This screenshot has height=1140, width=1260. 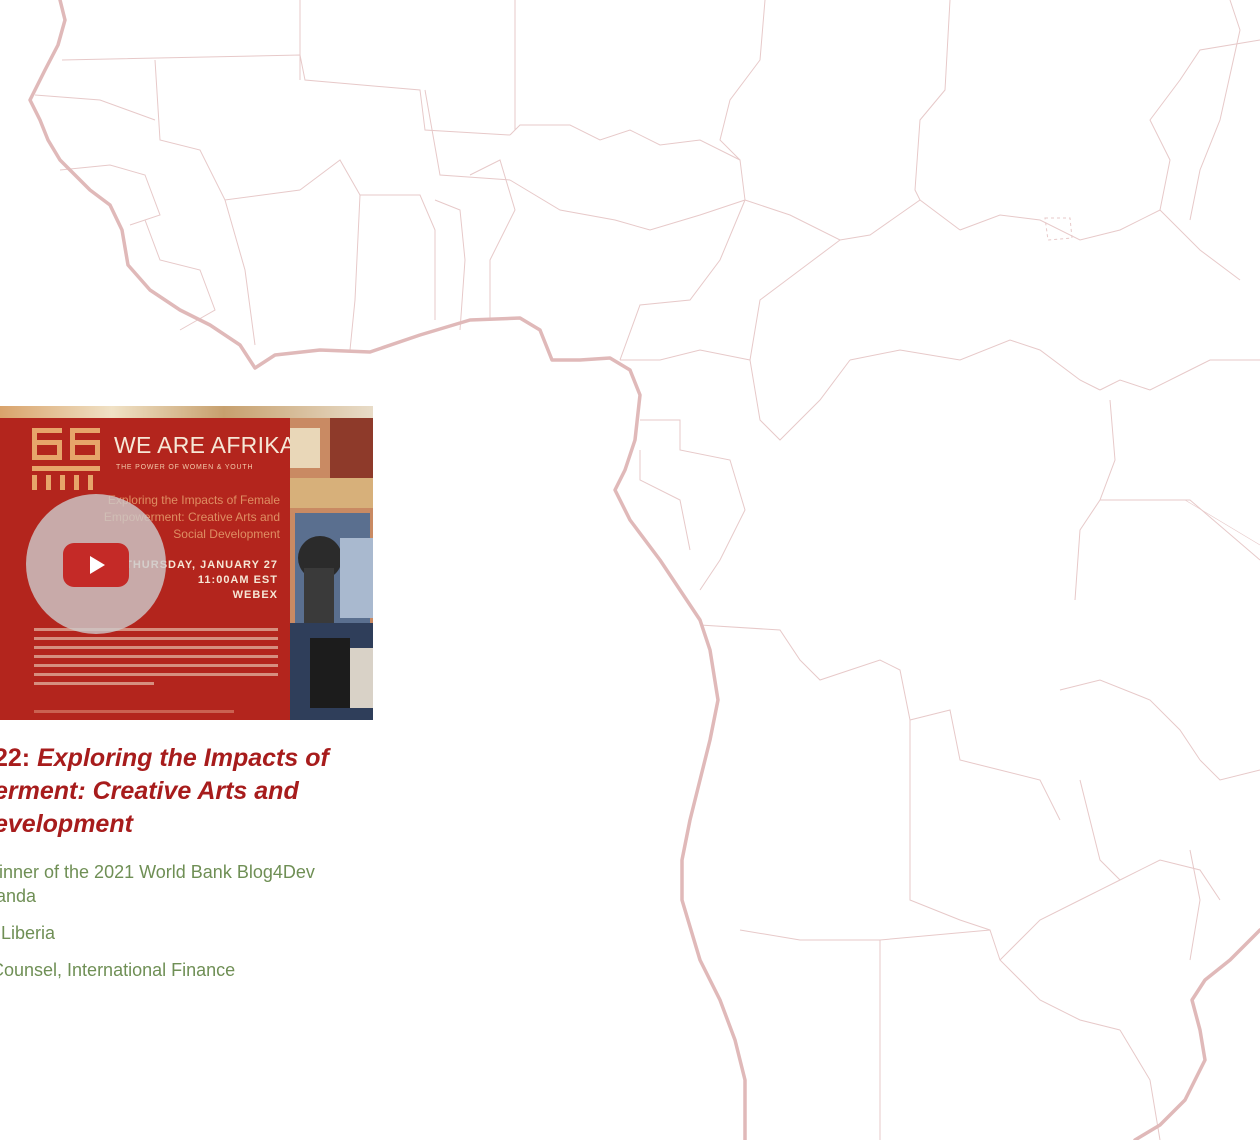 I want to click on youtube-play-icon, so click(x=96, y=565).